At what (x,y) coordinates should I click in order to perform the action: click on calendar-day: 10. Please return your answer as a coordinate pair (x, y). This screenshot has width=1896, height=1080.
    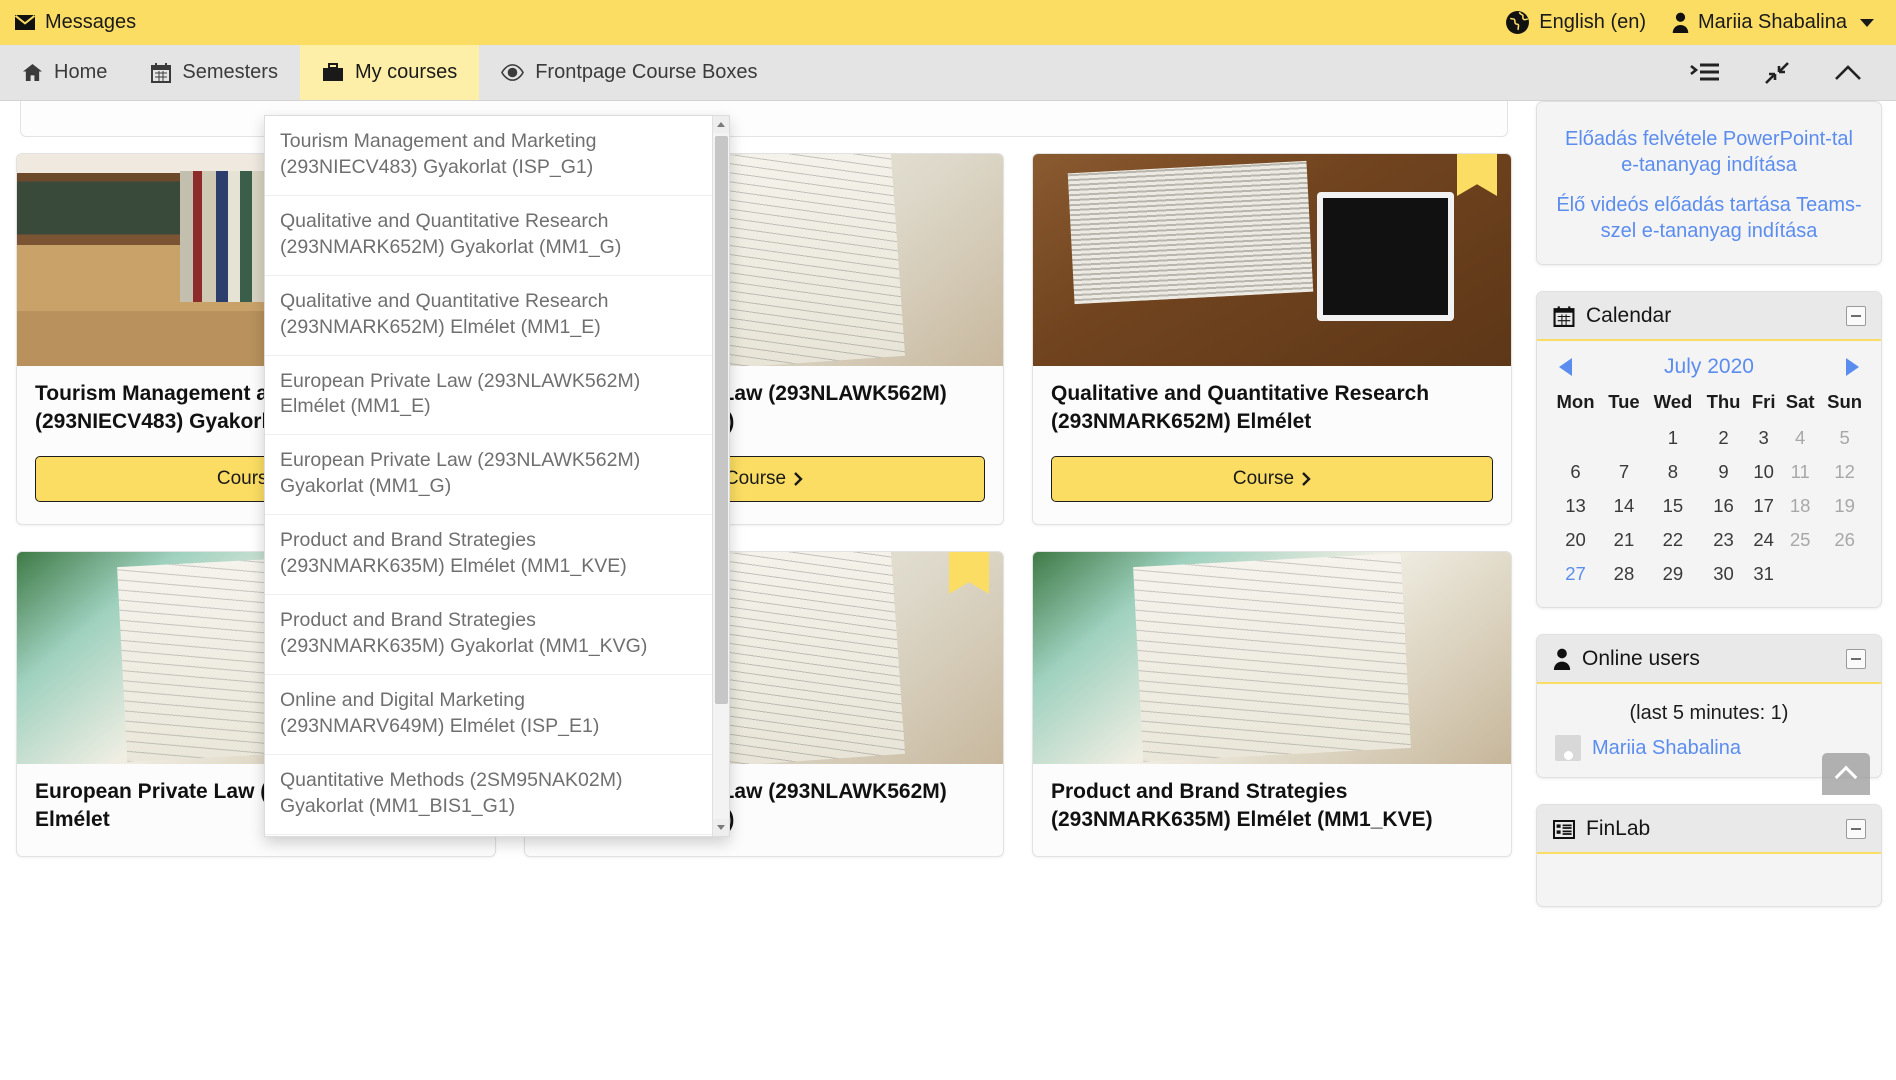
    Looking at the image, I should click on (1763, 472).